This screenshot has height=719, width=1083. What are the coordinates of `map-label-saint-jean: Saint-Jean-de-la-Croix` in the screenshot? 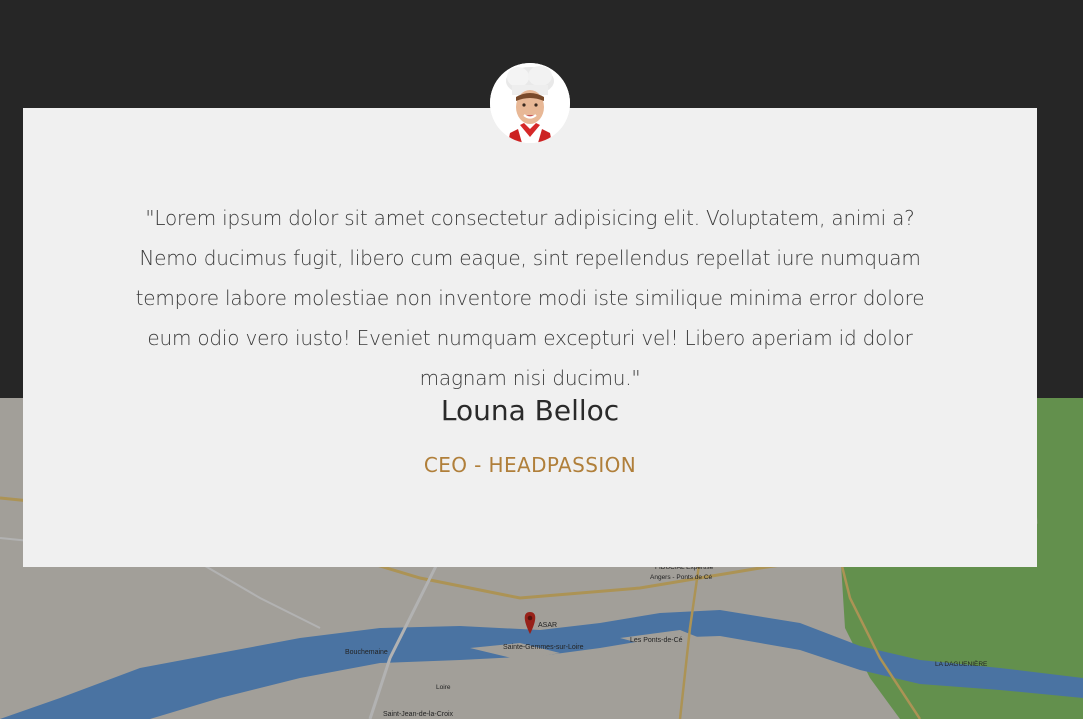 It's located at (418, 714).